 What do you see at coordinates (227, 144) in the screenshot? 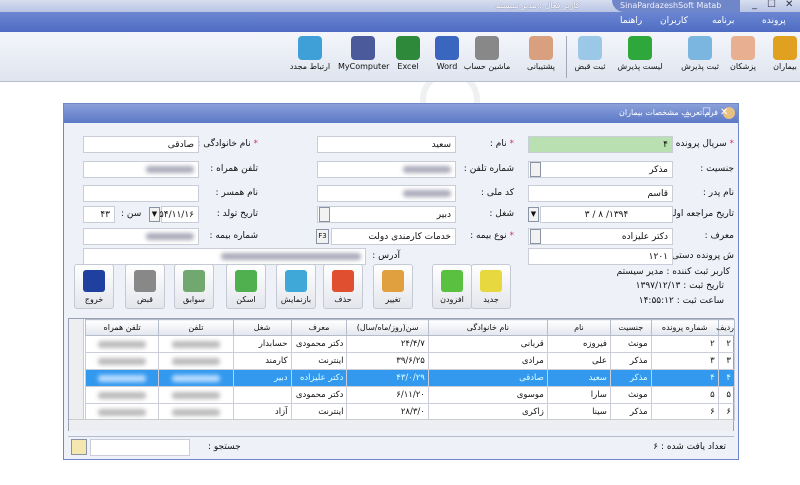
I see `family-label: * نام خانوادگی :` at bounding box center [227, 144].